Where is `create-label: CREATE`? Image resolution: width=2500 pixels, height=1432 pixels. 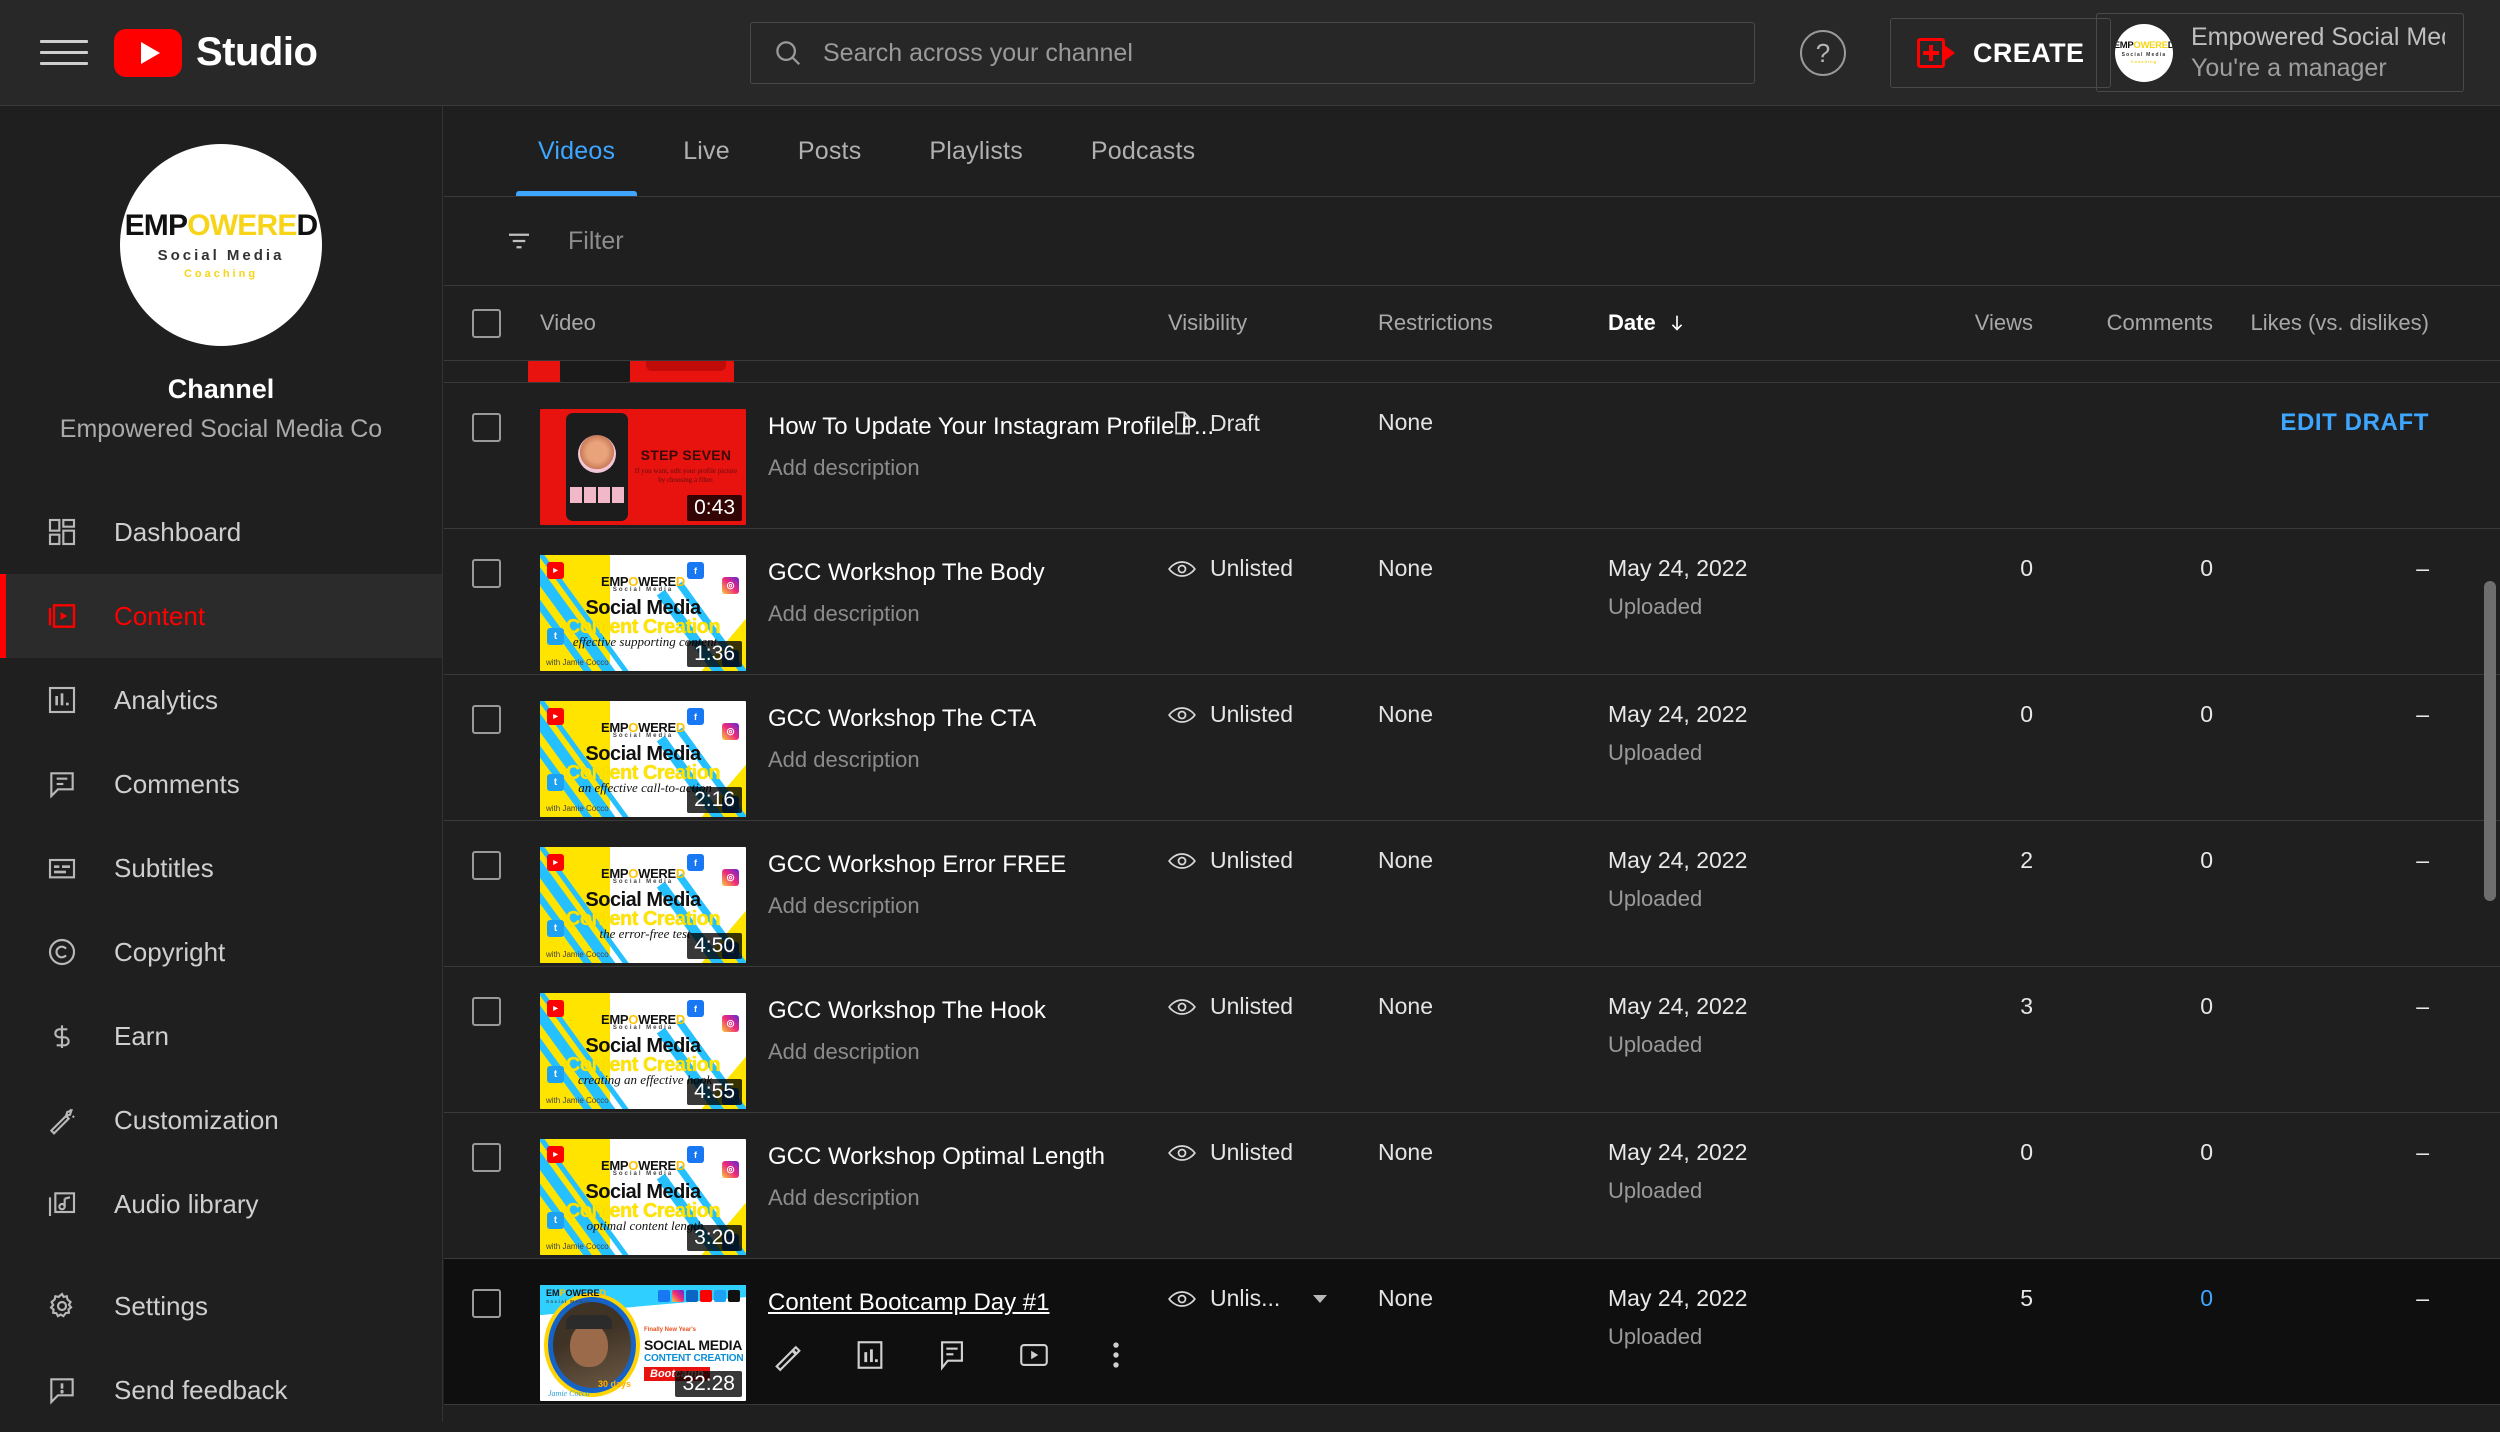
create-label: CREATE is located at coordinates (2029, 52).